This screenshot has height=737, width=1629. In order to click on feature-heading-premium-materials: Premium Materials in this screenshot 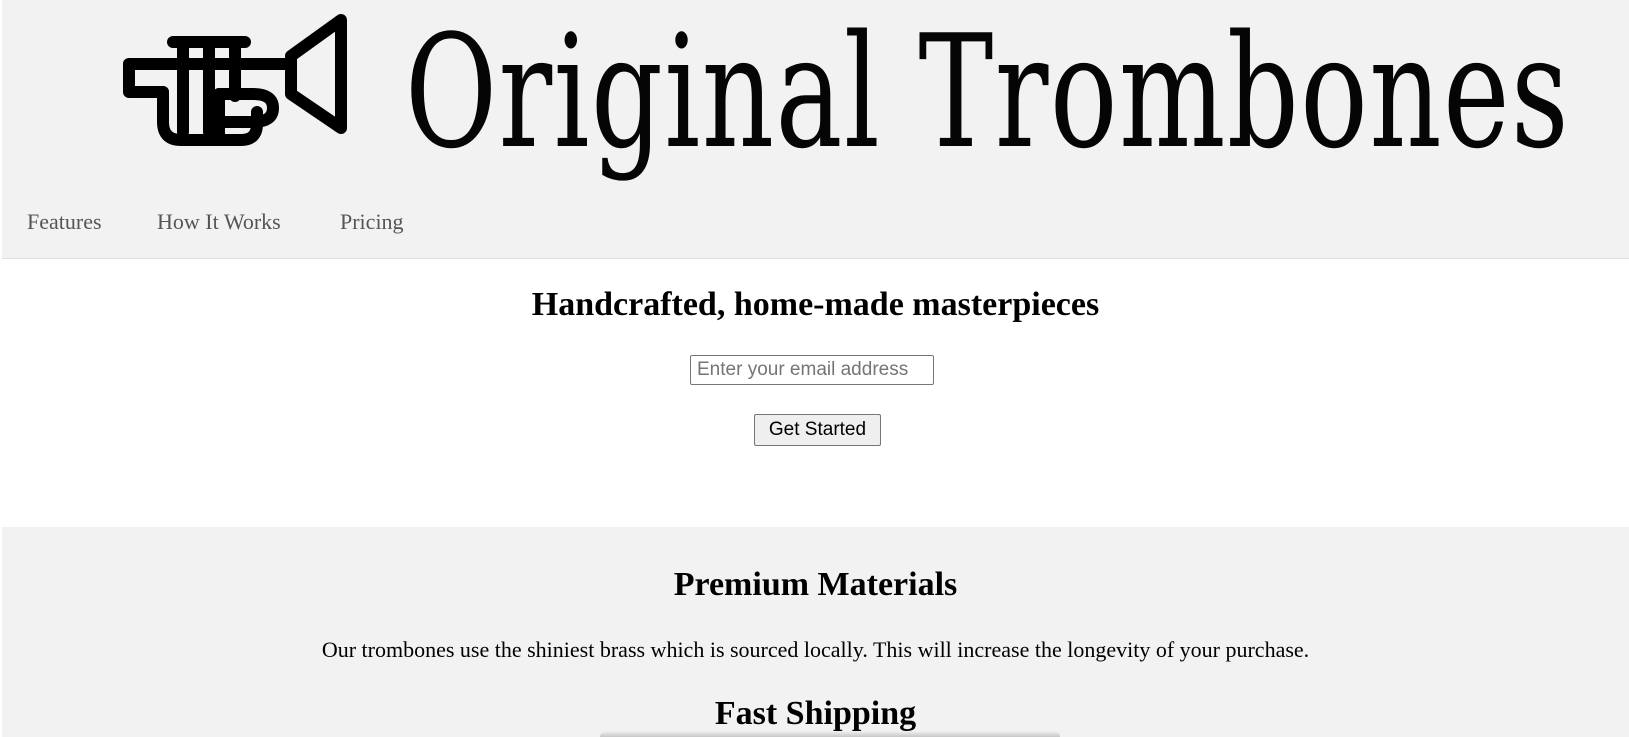, I will do `click(815, 584)`.